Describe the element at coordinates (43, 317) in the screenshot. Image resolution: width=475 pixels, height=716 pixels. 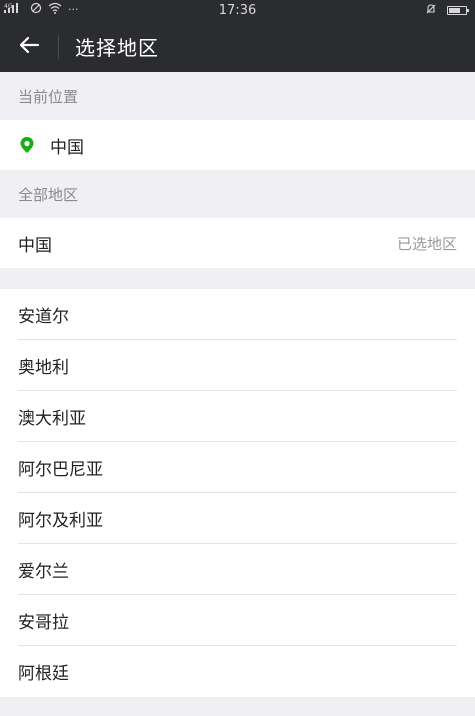
I see `country-name: 安道尔` at that location.